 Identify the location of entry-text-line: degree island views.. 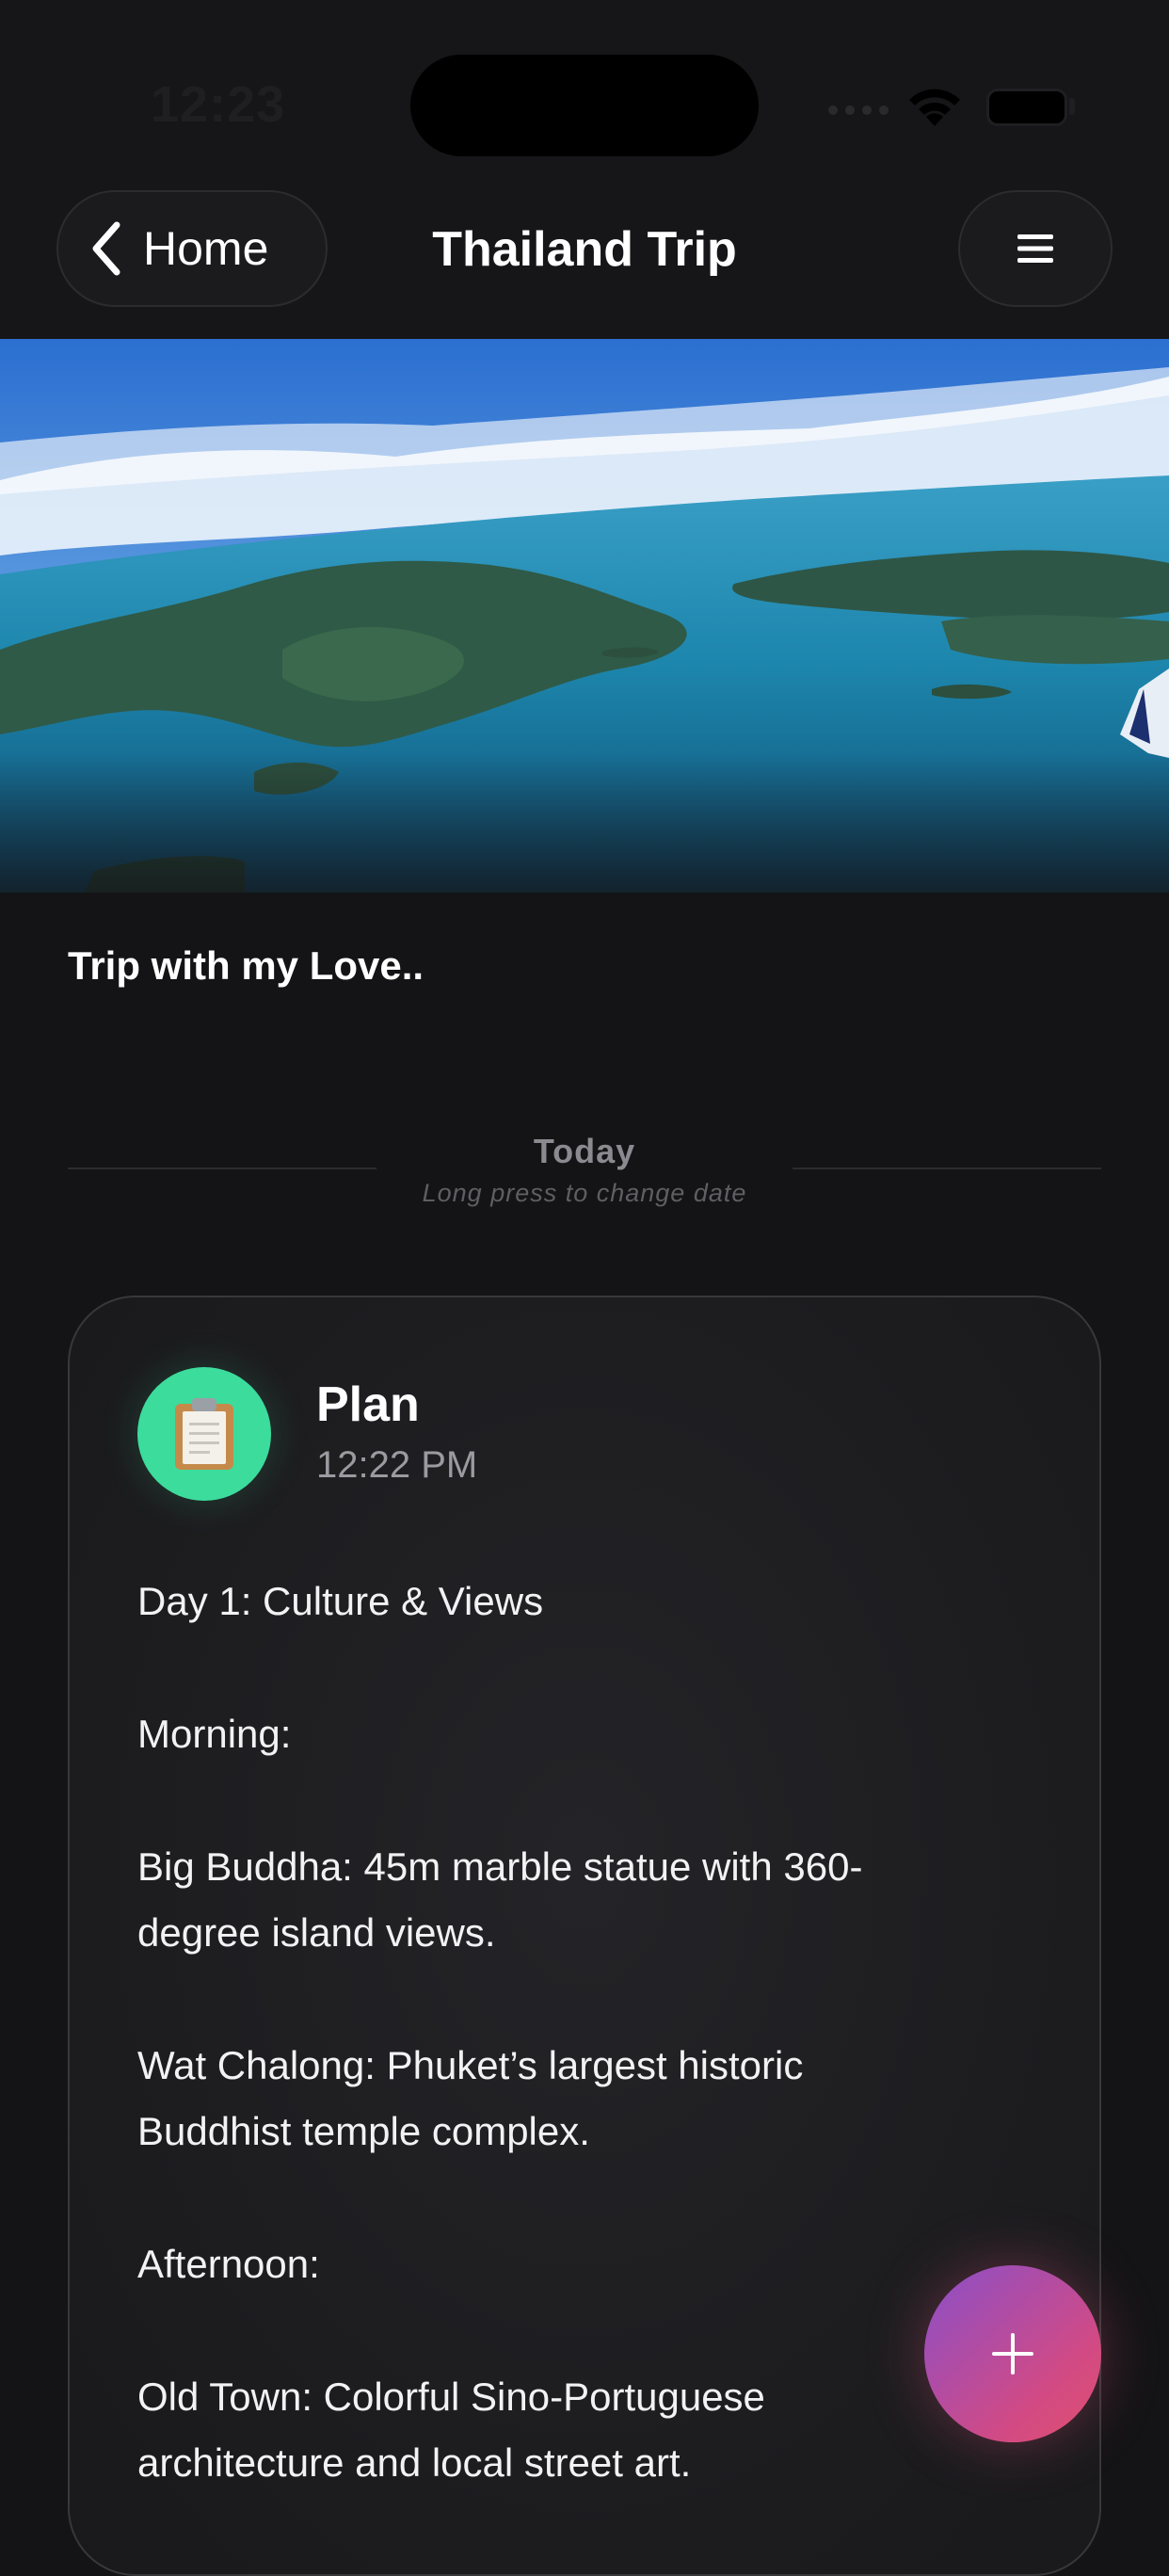
(316, 1932).